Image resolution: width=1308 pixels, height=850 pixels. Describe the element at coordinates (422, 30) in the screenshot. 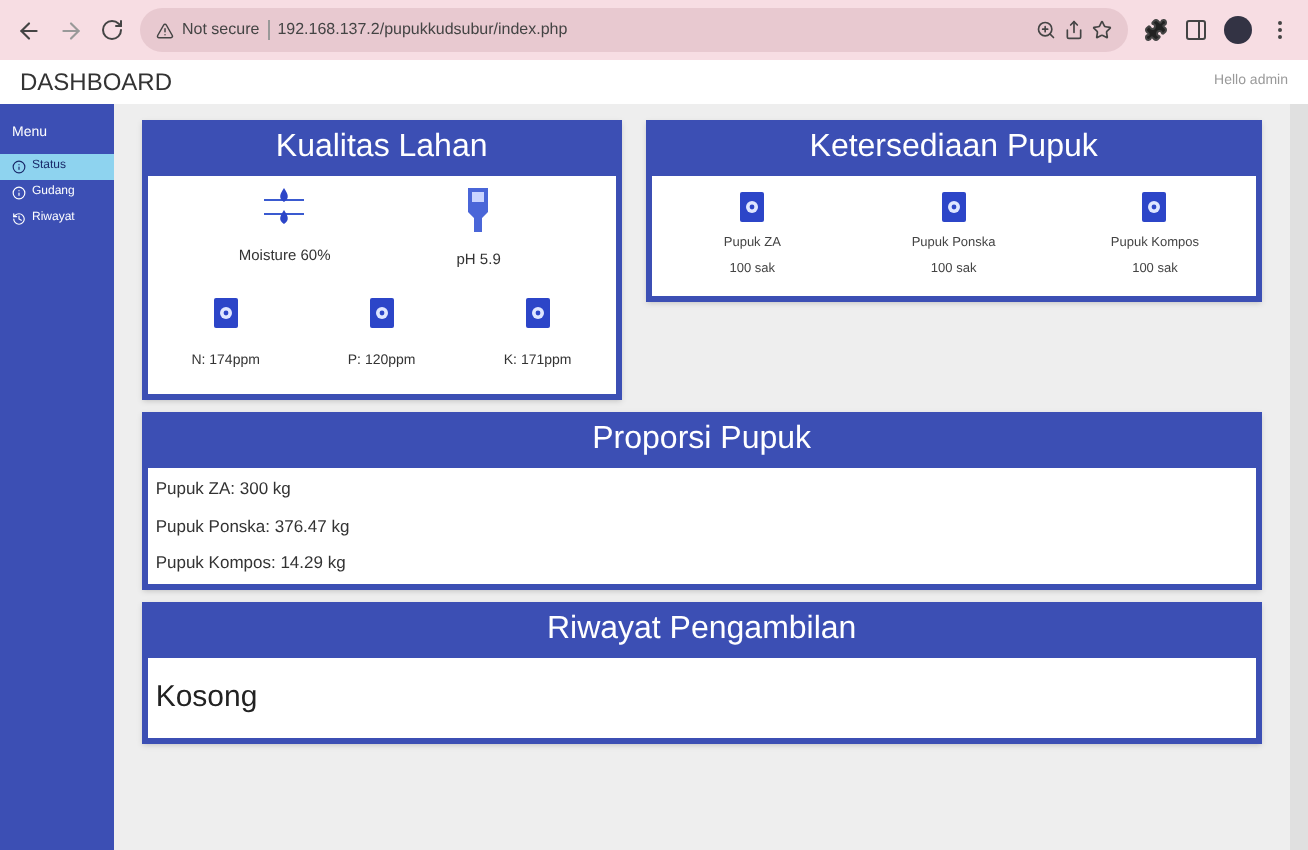

I see `url-text: 192.168.137.2/pupukkudsubur/index.php` at that location.